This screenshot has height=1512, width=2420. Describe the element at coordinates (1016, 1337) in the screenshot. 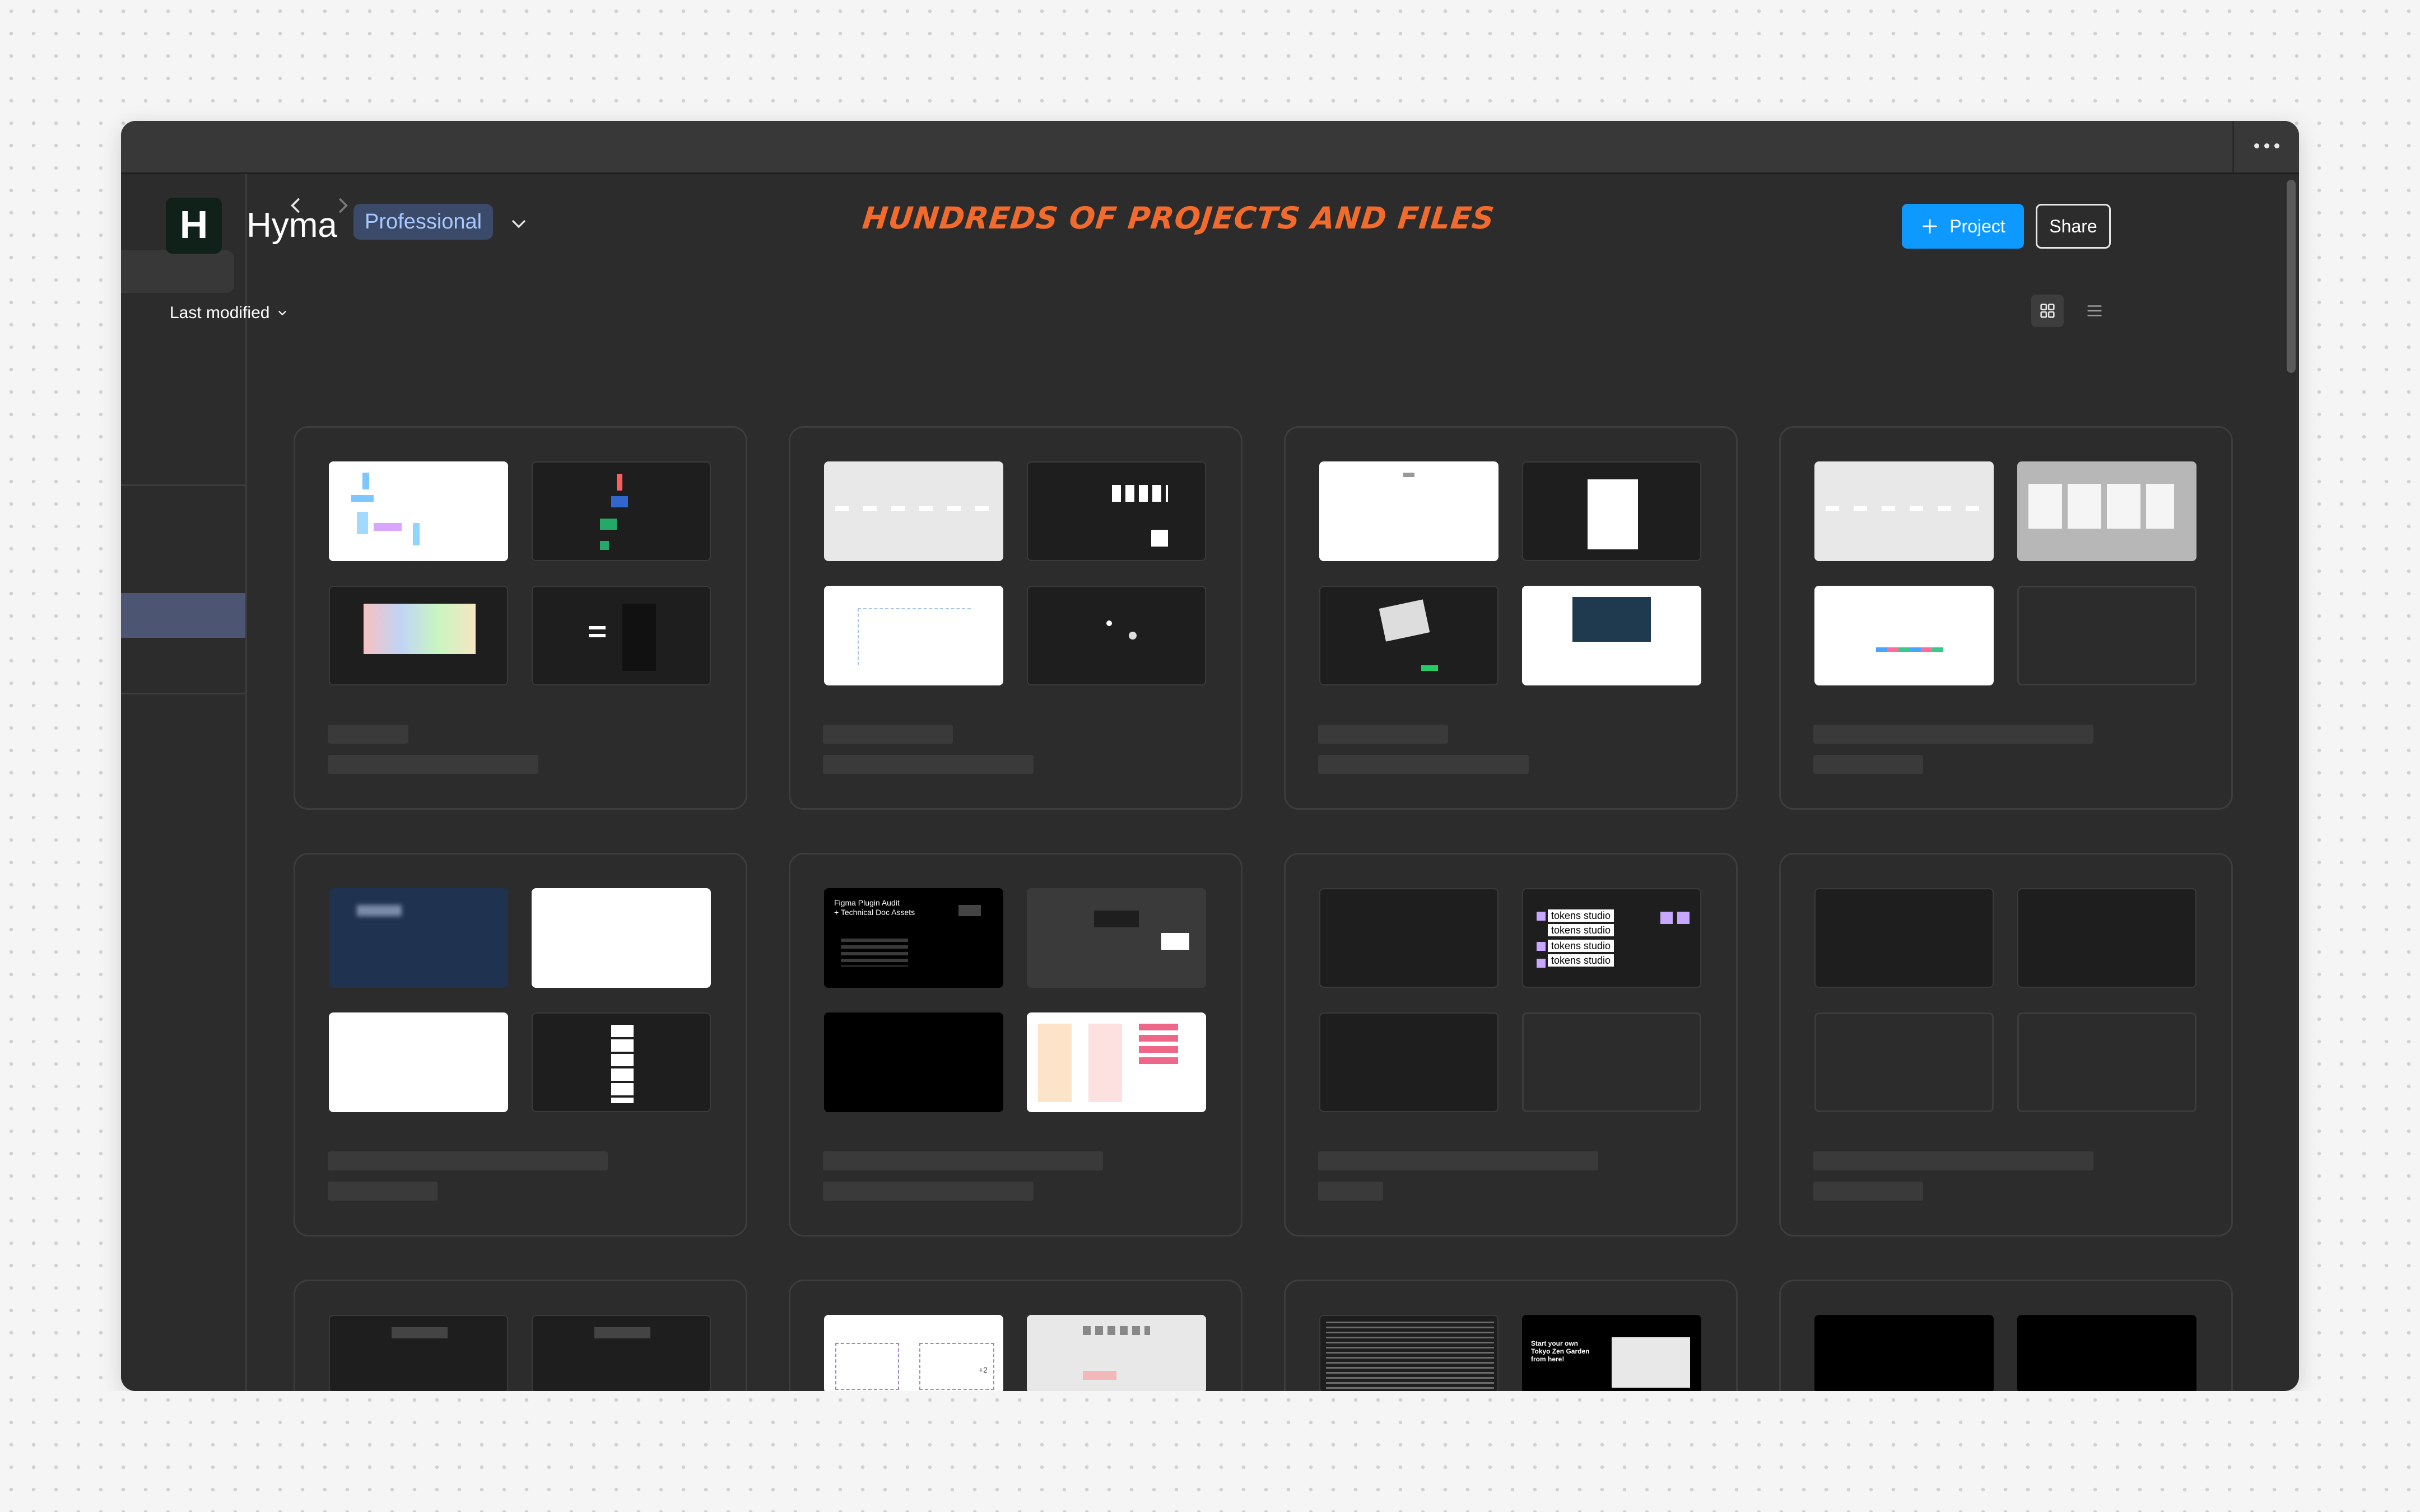

I see `project-card: +2` at that location.